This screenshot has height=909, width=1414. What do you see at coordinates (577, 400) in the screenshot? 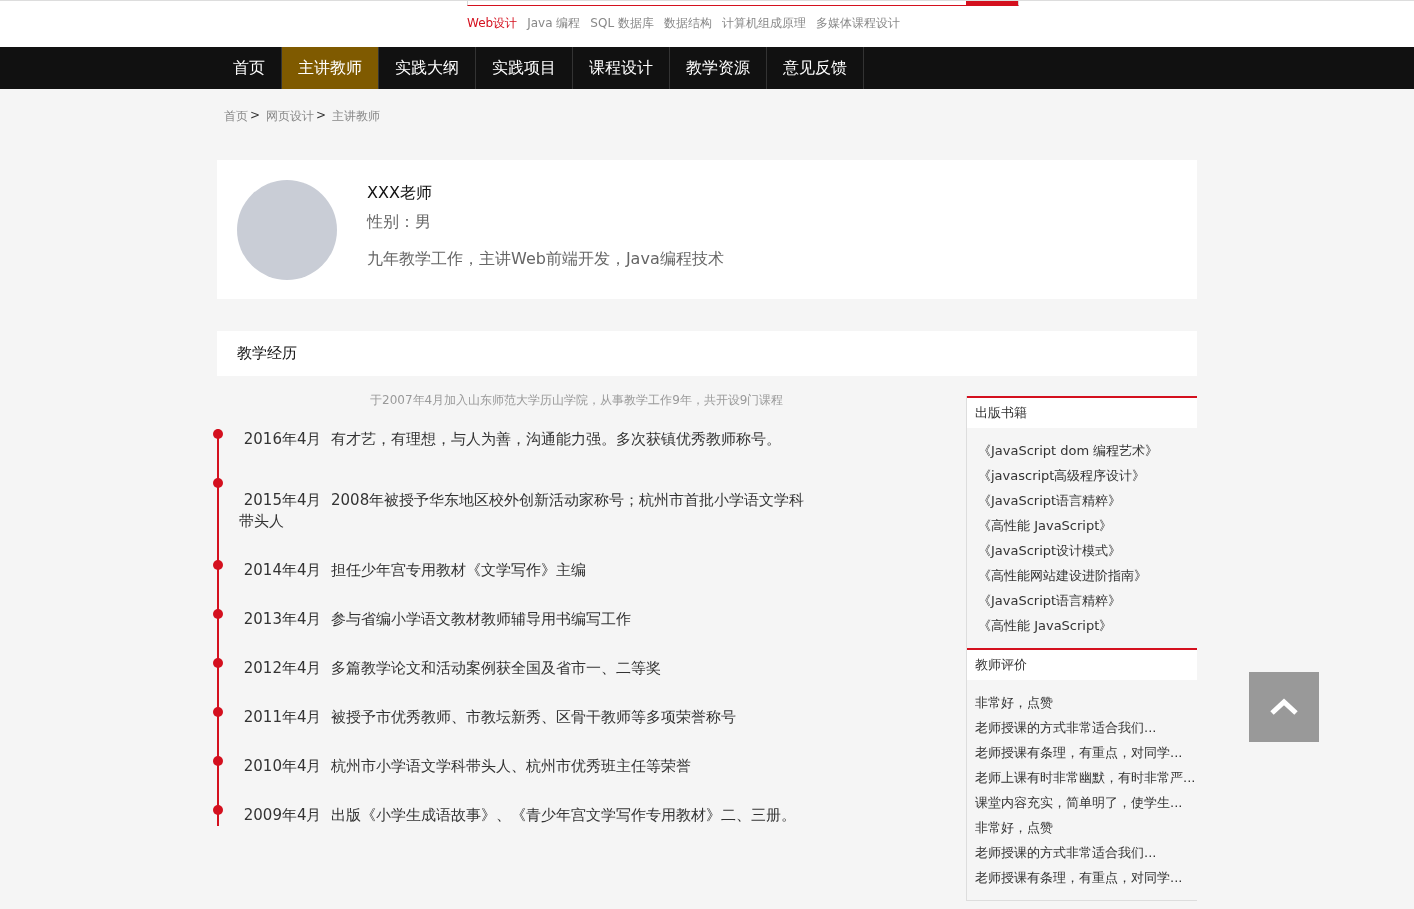
I see `experience-summary: 于2007年4月加入山东师范大学历山学院，从事教学工作9年，共开设9门课程` at bounding box center [577, 400].